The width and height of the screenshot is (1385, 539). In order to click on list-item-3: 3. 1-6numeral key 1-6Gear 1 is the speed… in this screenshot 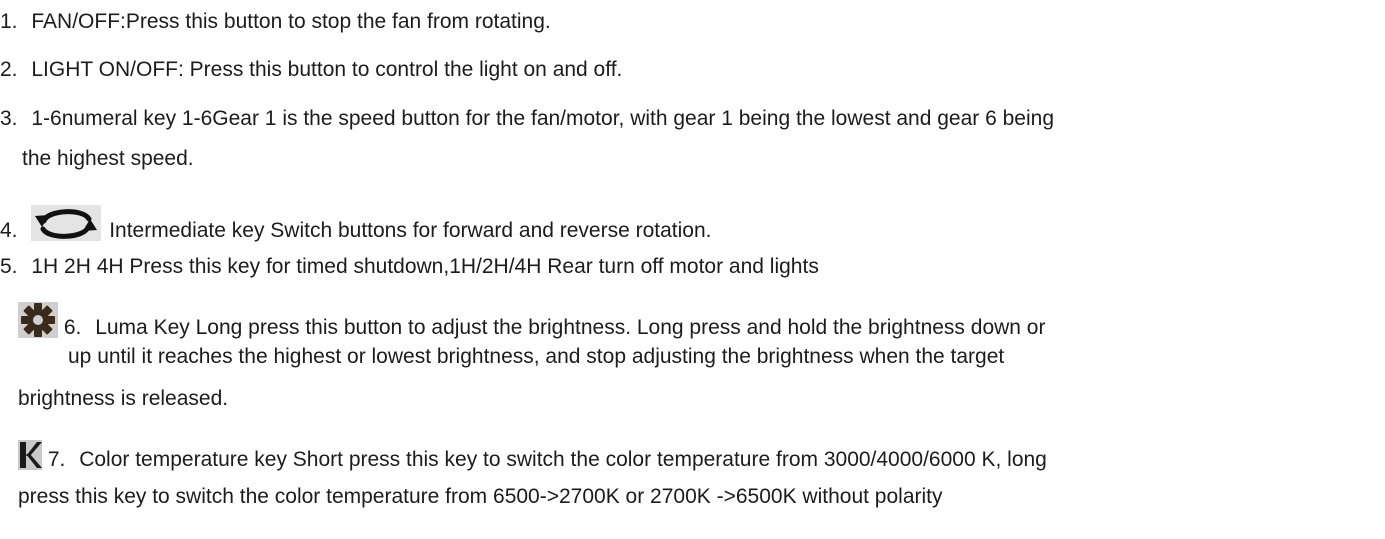, I will do `click(527, 119)`.